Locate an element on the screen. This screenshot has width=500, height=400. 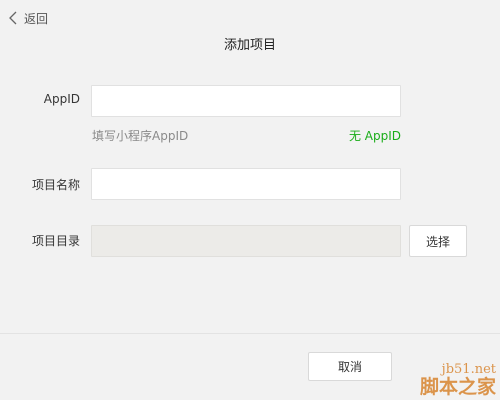
project-name-input is located at coordinates (246, 184).